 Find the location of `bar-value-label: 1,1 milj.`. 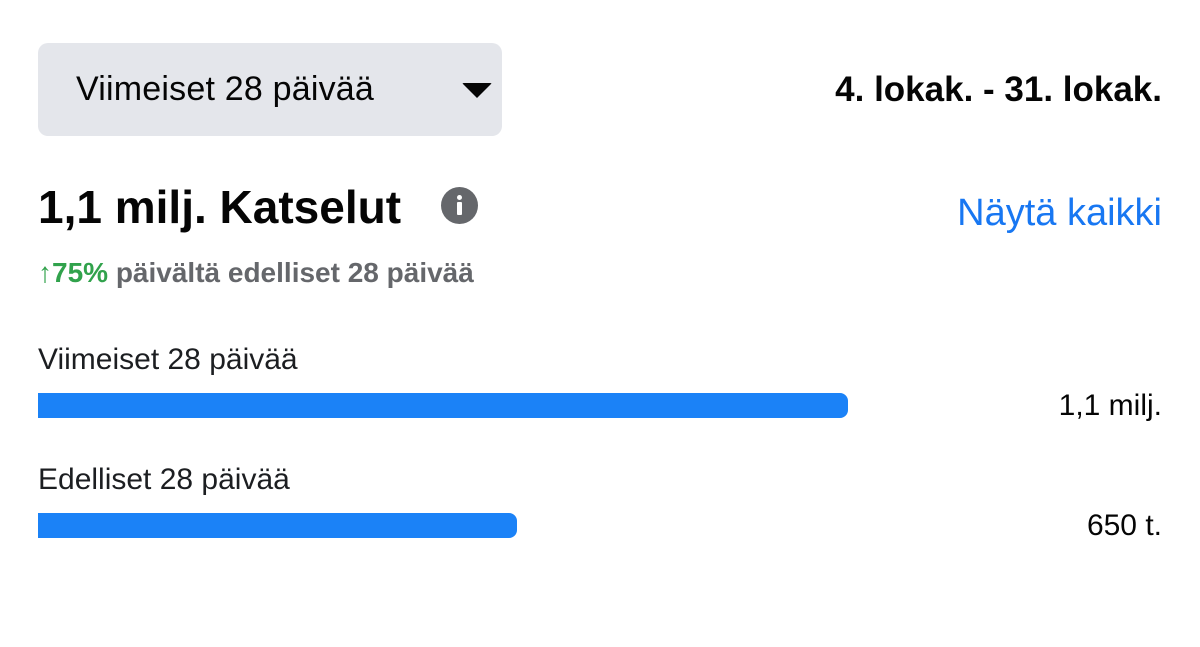

bar-value-label: 1,1 milj. is located at coordinates (1110, 405).